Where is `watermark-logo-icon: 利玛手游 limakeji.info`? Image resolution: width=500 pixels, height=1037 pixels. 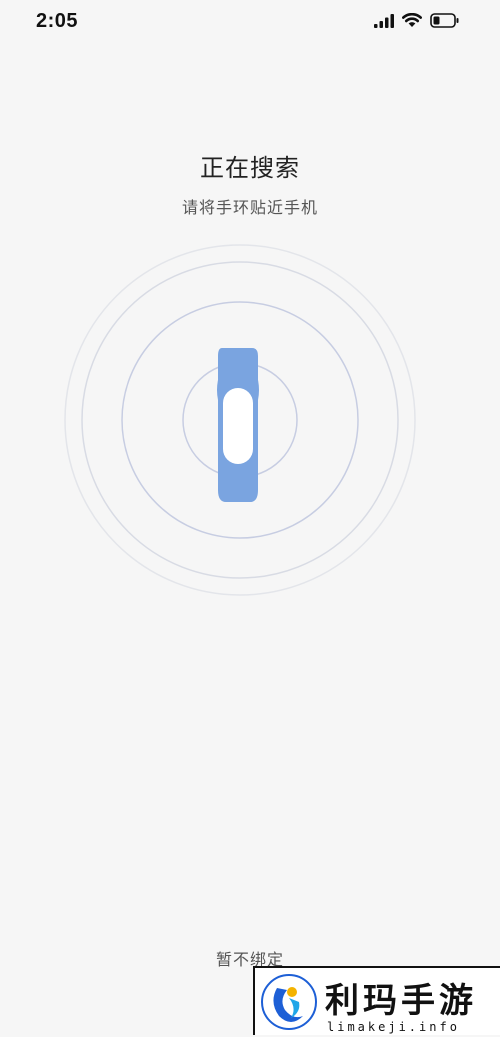
watermark-logo-icon: 利玛手游 limakeji.info is located at coordinates (369, 1004).